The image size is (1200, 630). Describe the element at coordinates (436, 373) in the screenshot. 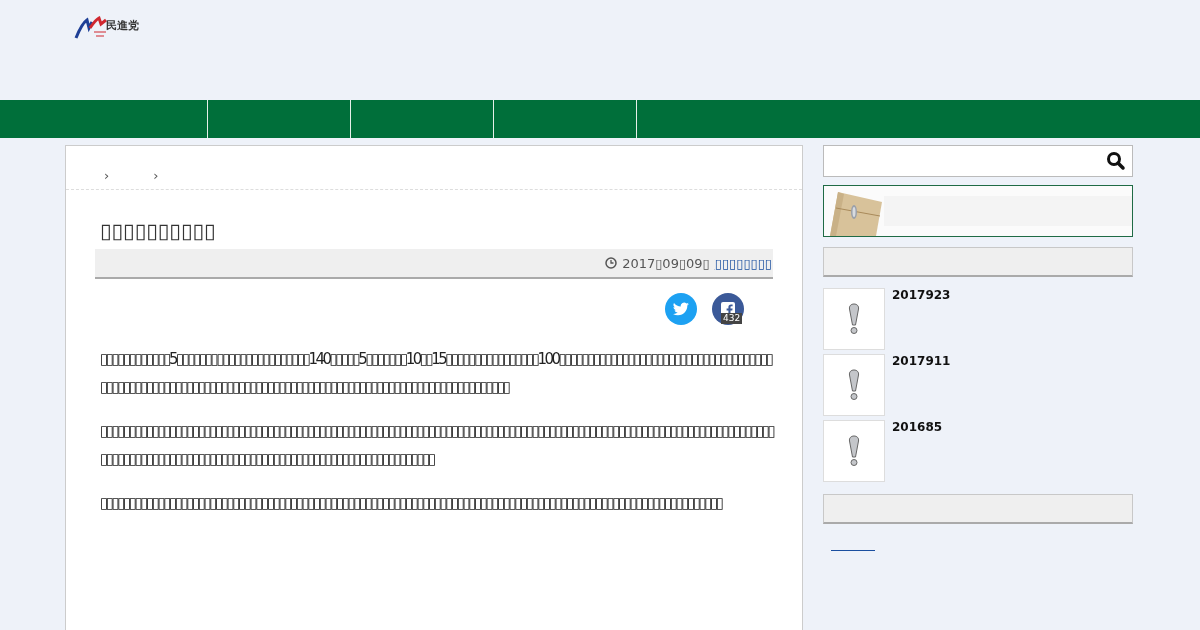

I see `article-paragraph: ▯▯▯▯▯▯▯▯▯▯▯▯5▯▯▯▯▯▯▯▯▯▯▯▯▯▯▯▯▯▯▯▯▯▯▯140▯▯▯▯▯5▯▯▯▯▯▯▯10▯▯15▯▯▯▯▯▯▯▯▯▯▯▯▯▯▯▯100▯▯▯▯▯▯▯▯▯▯▯▯▯▯▯▯▯▯▯▯▯▯▯▯▯▯▯▯▯▯▯▯▯▯▯▯▯▯▯▯▯▯▯▯▯▯▯▯▯▯▯▯▯▯▯▯▯▯▯▯▯▯▯▯▯▯▯▯▯▯▯▯▯▯▯▯▯▯▯▯▯▯▯▯▯▯▯▯▯▯▯▯▯▯▯▯▯▯▯▯▯▯▯▯▯▯▯▯` at that location.